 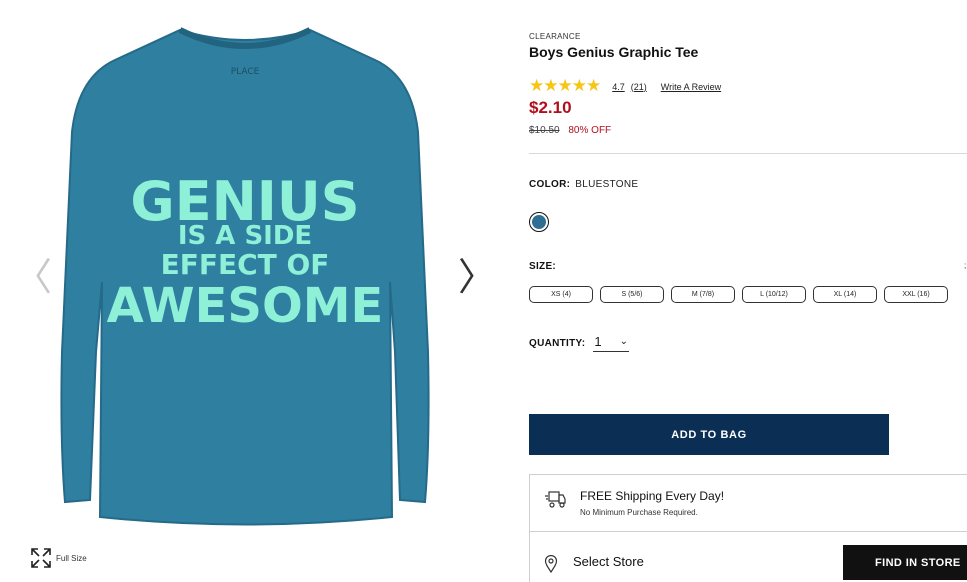 I want to click on size-option: XL (14), so click(x=845, y=294).